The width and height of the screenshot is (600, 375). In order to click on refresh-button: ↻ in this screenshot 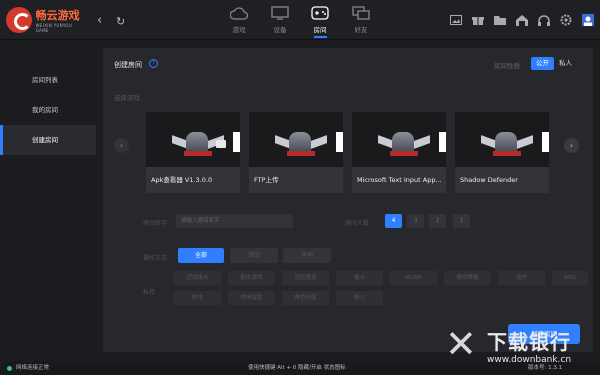, I will do `click(120, 21)`.